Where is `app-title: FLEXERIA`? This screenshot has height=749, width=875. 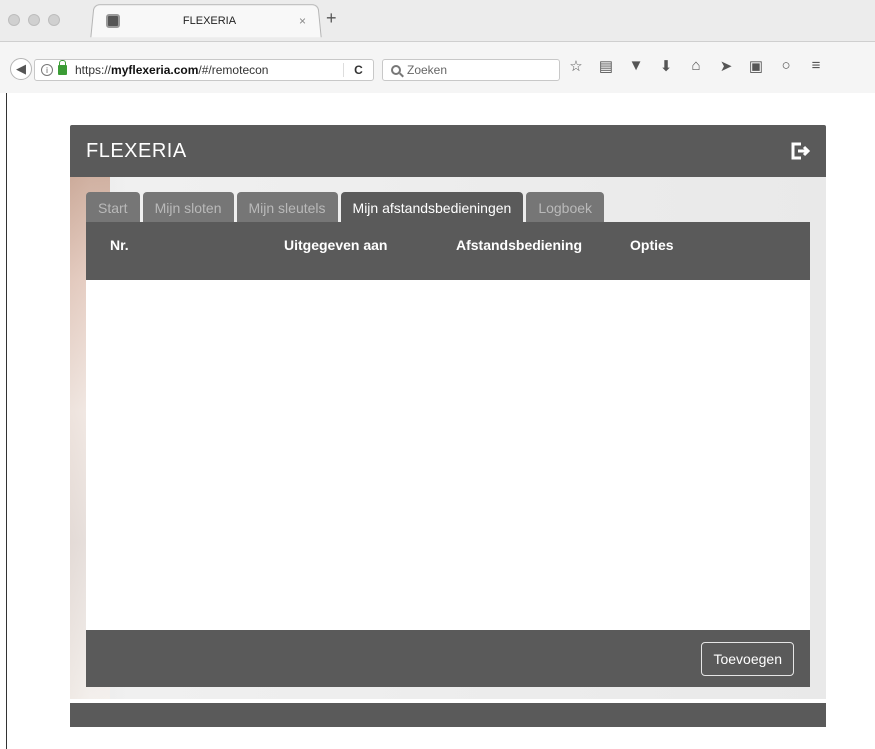
app-title: FLEXERIA is located at coordinates (136, 151).